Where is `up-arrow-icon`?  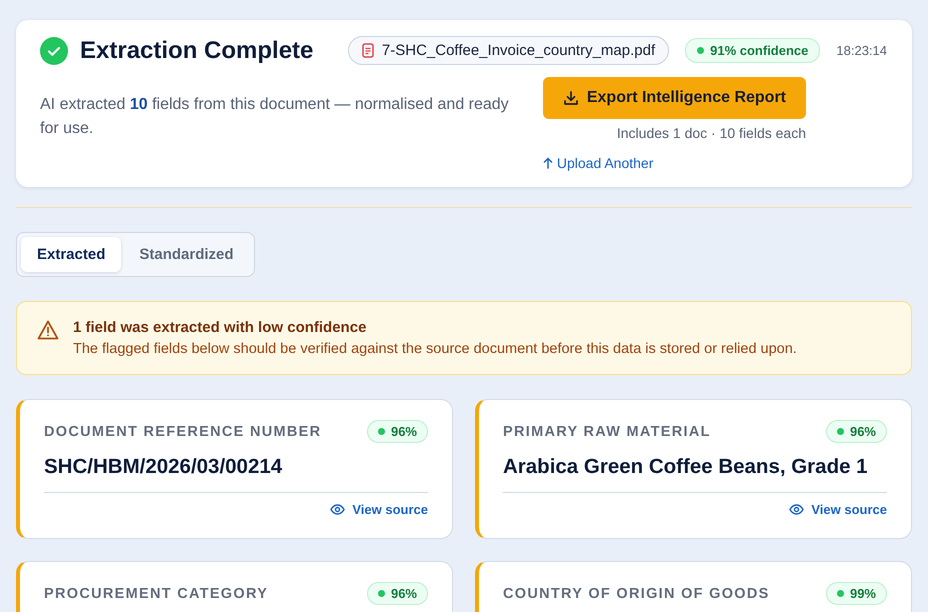
up-arrow-icon is located at coordinates (547, 163).